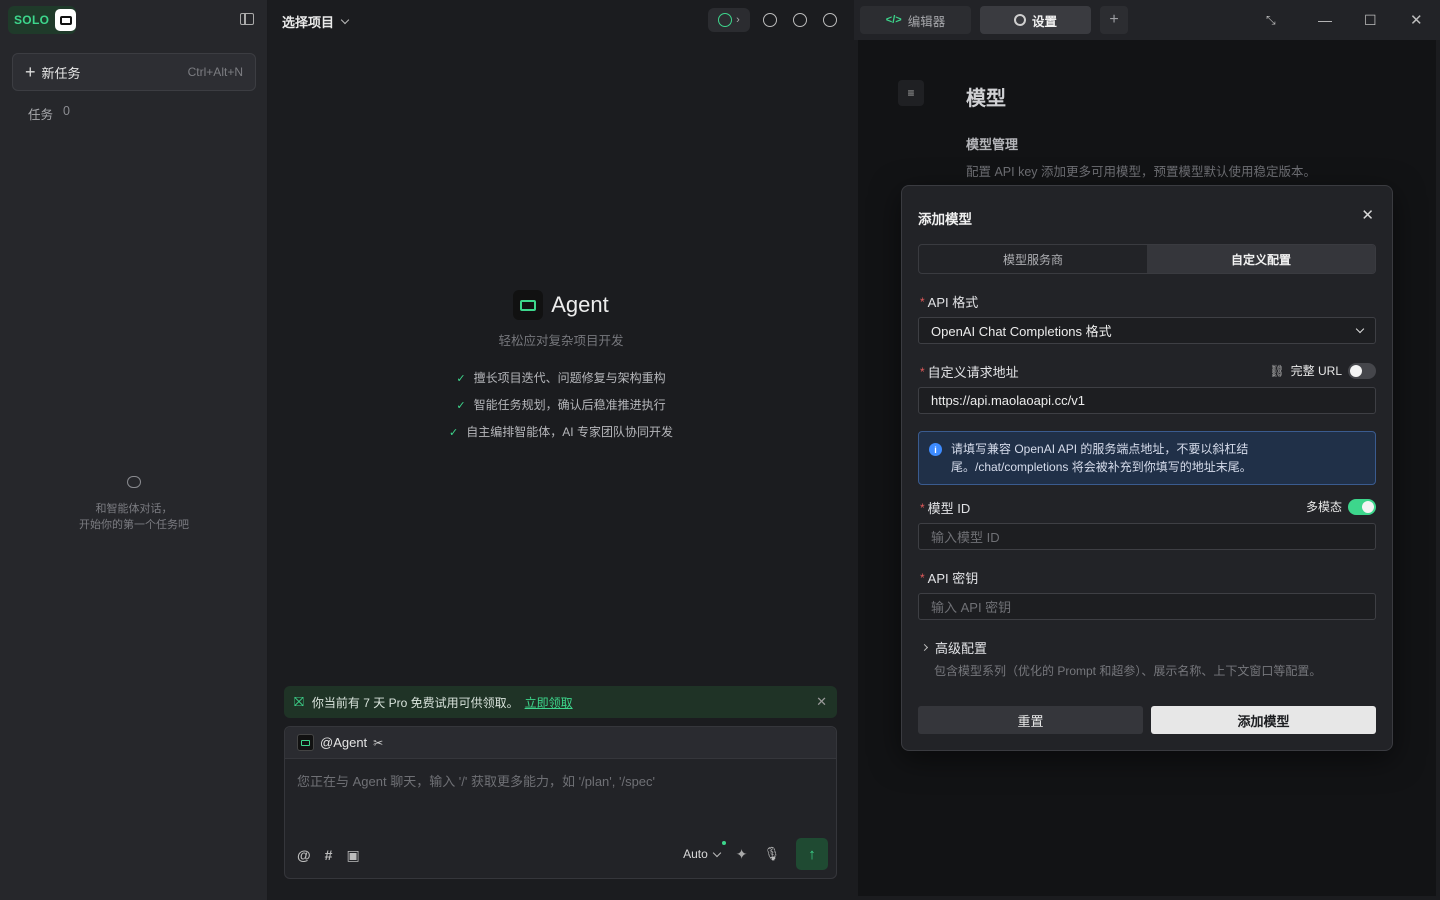  What do you see at coordinates (561, 378) in the screenshot?
I see `feature-item: ✓ 擅长项目迭代、问题修复与架构重构` at bounding box center [561, 378].